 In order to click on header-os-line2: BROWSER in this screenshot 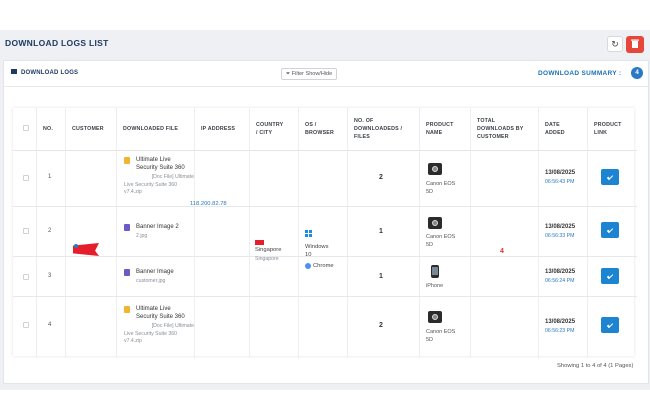, I will do `click(320, 133)`.